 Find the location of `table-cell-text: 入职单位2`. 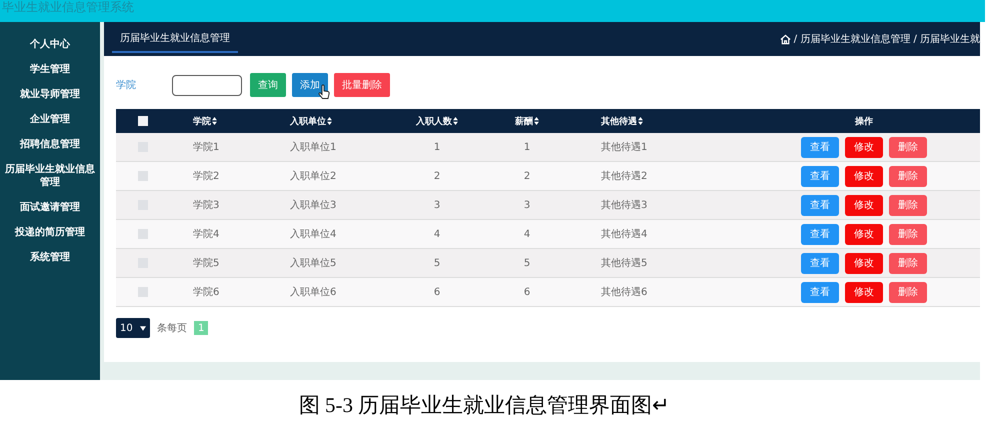

table-cell-text: 入职单位2 is located at coordinates (313, 176).